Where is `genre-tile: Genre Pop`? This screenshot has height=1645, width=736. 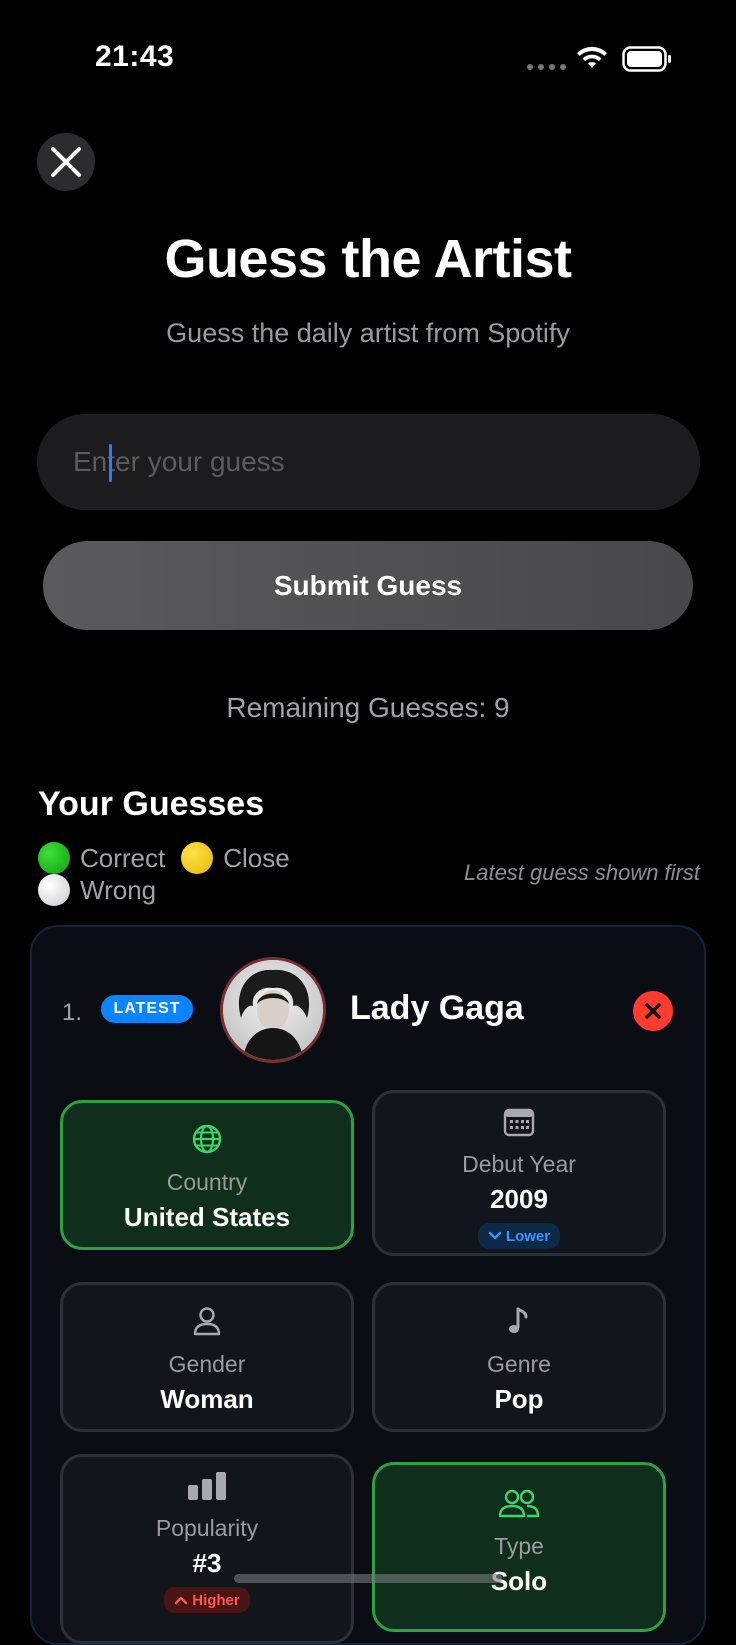
genre-tile: Genre Pop is located at coordinates (519, 1357).